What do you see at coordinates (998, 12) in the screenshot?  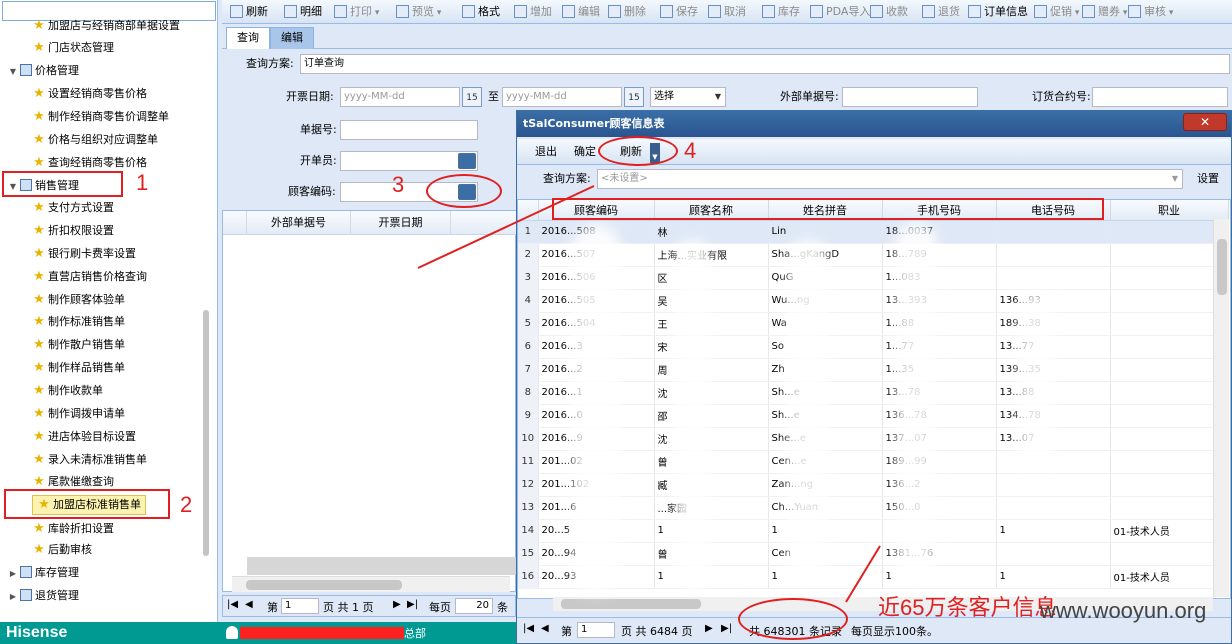 I see `toolbar-button: 订单信息` at bounding box center [998, 12].